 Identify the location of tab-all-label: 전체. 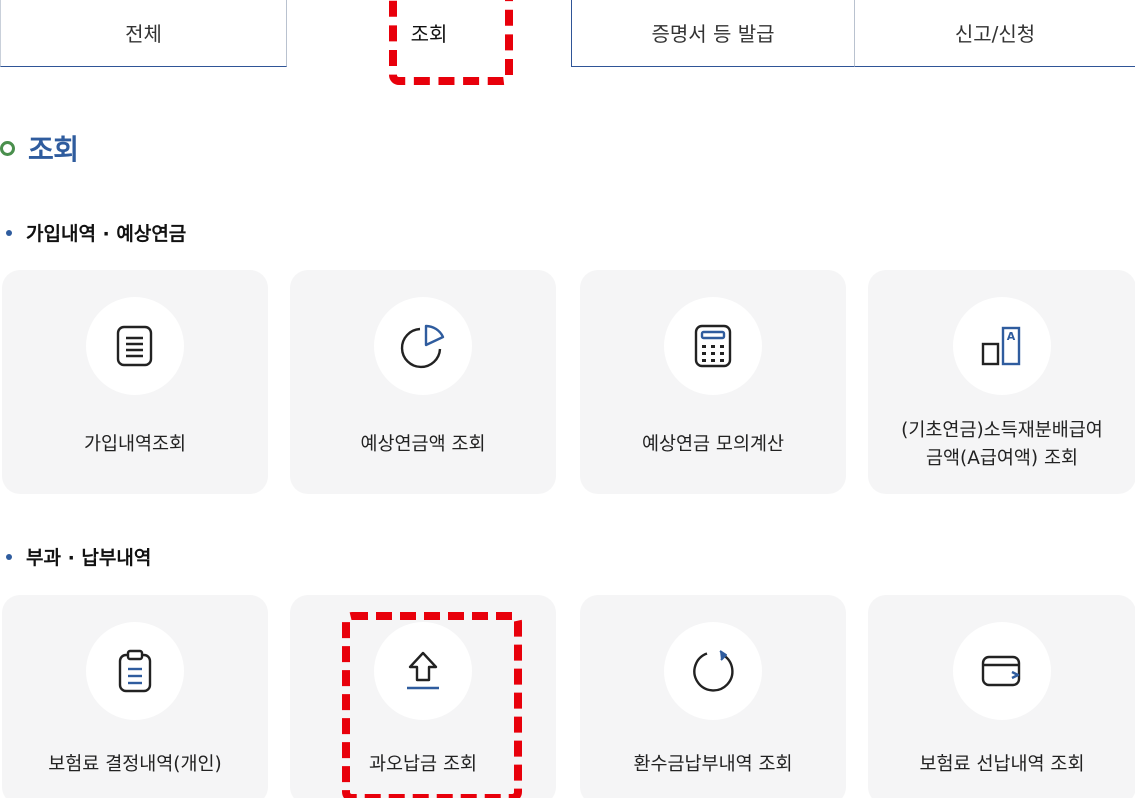
(143, 33).